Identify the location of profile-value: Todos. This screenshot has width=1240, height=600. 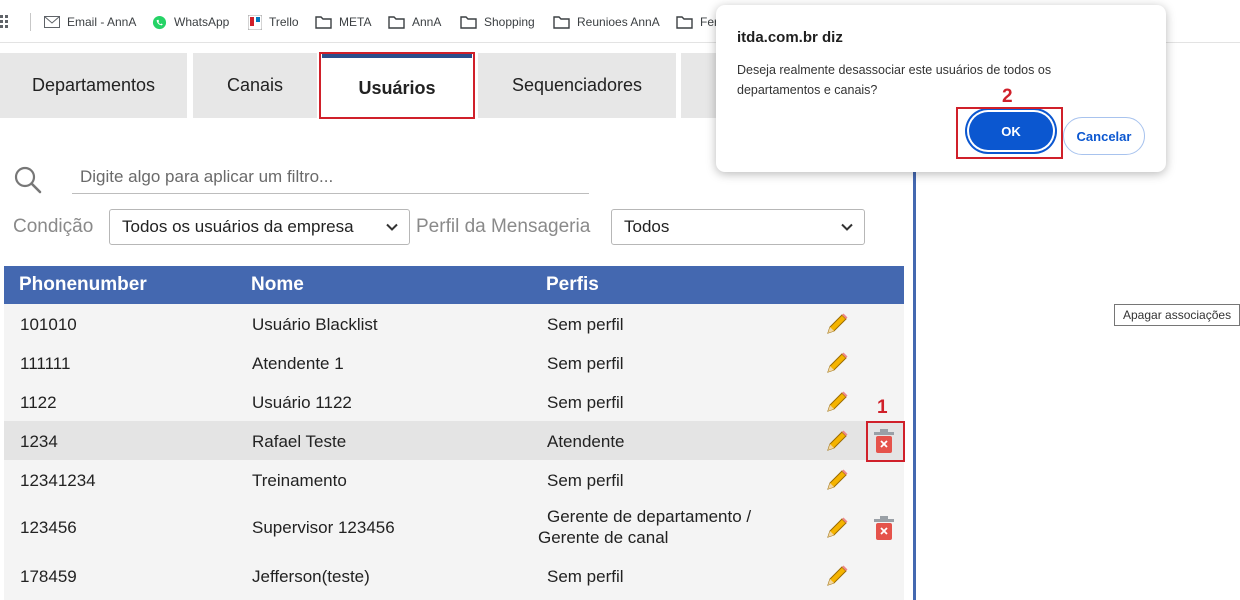
(647, 226).